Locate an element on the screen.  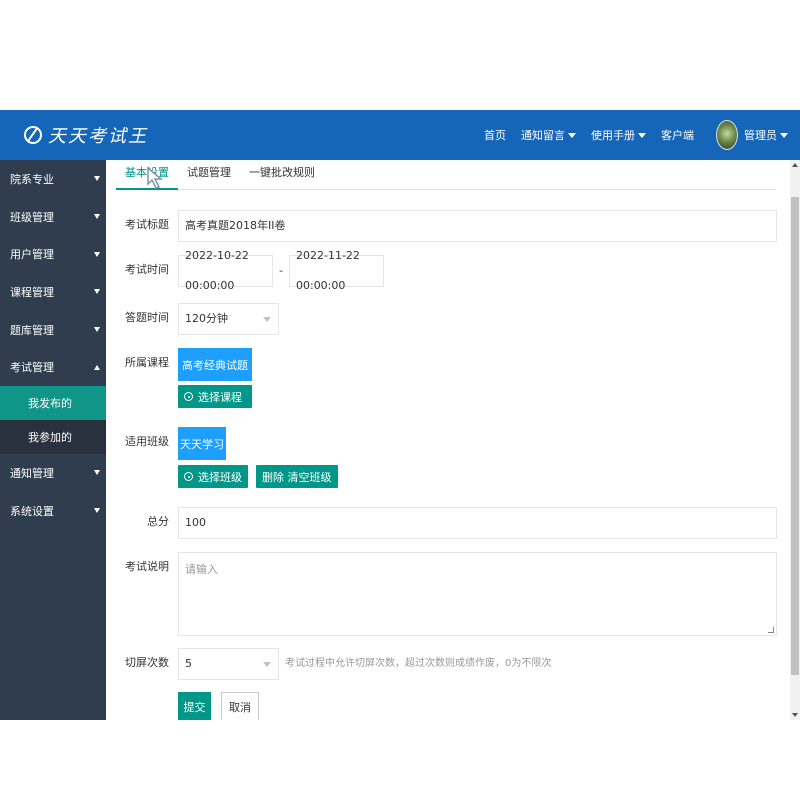
duration-label: 答题时间 is located at coordinates (147, 317).